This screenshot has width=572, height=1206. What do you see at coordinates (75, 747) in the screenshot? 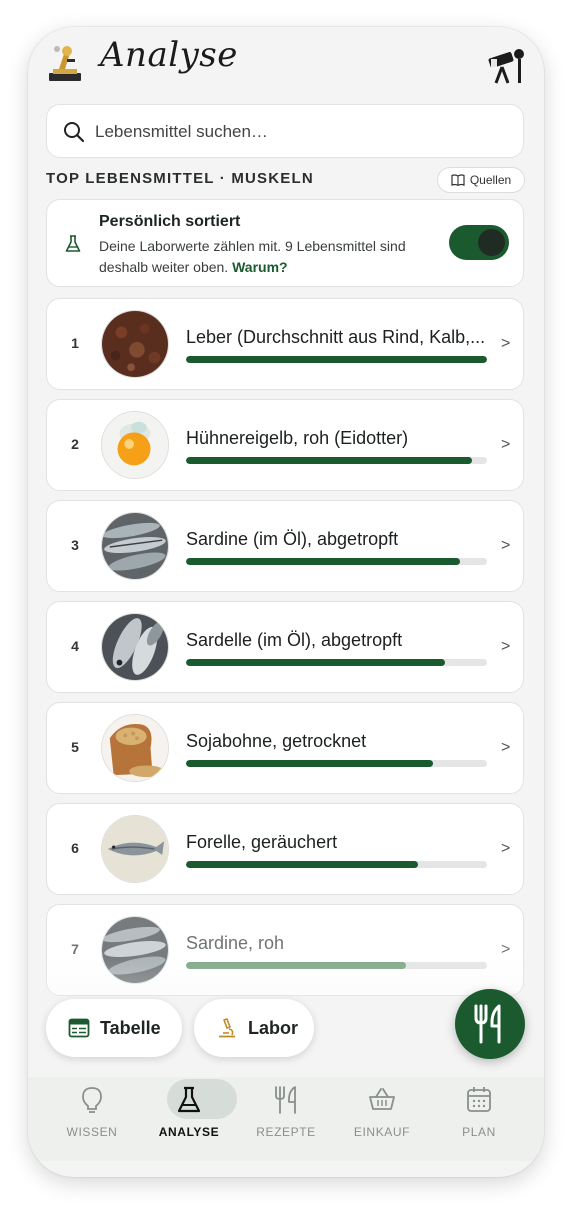
I see `food-rank: 5` at bounding box center [75, 747].